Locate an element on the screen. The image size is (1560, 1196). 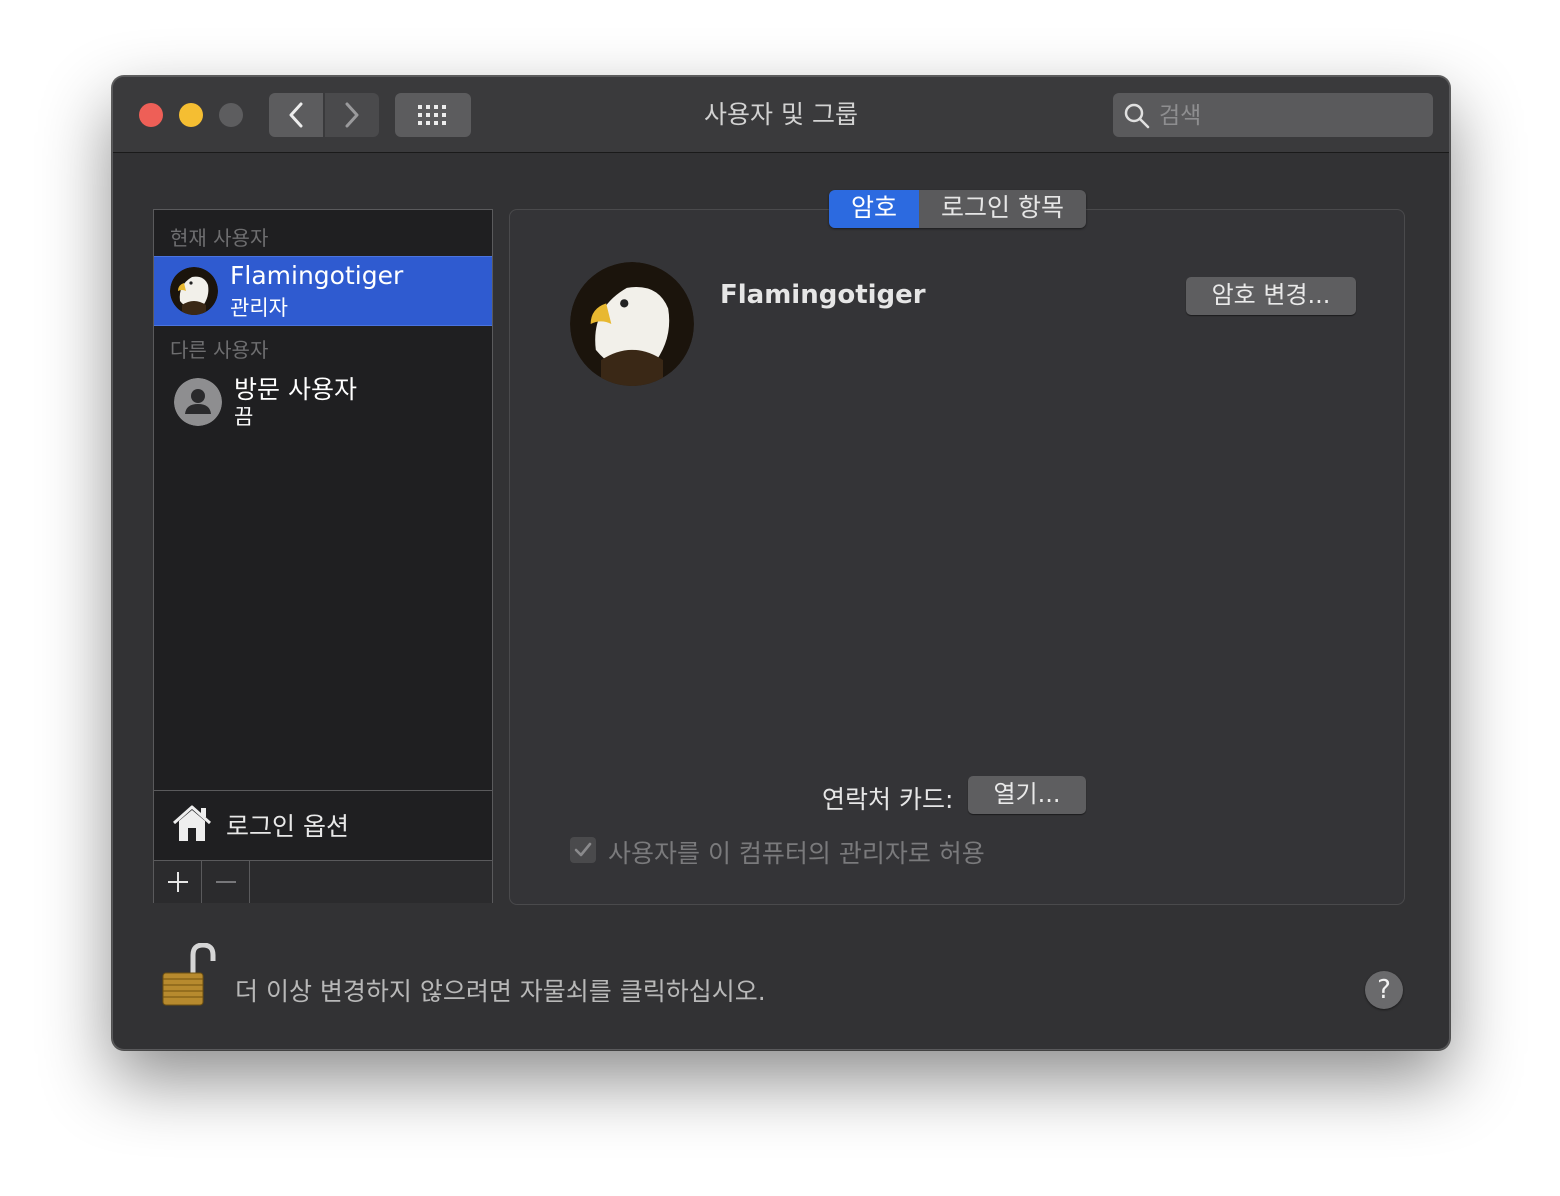
person-icon is located at coordinates (198, 402).